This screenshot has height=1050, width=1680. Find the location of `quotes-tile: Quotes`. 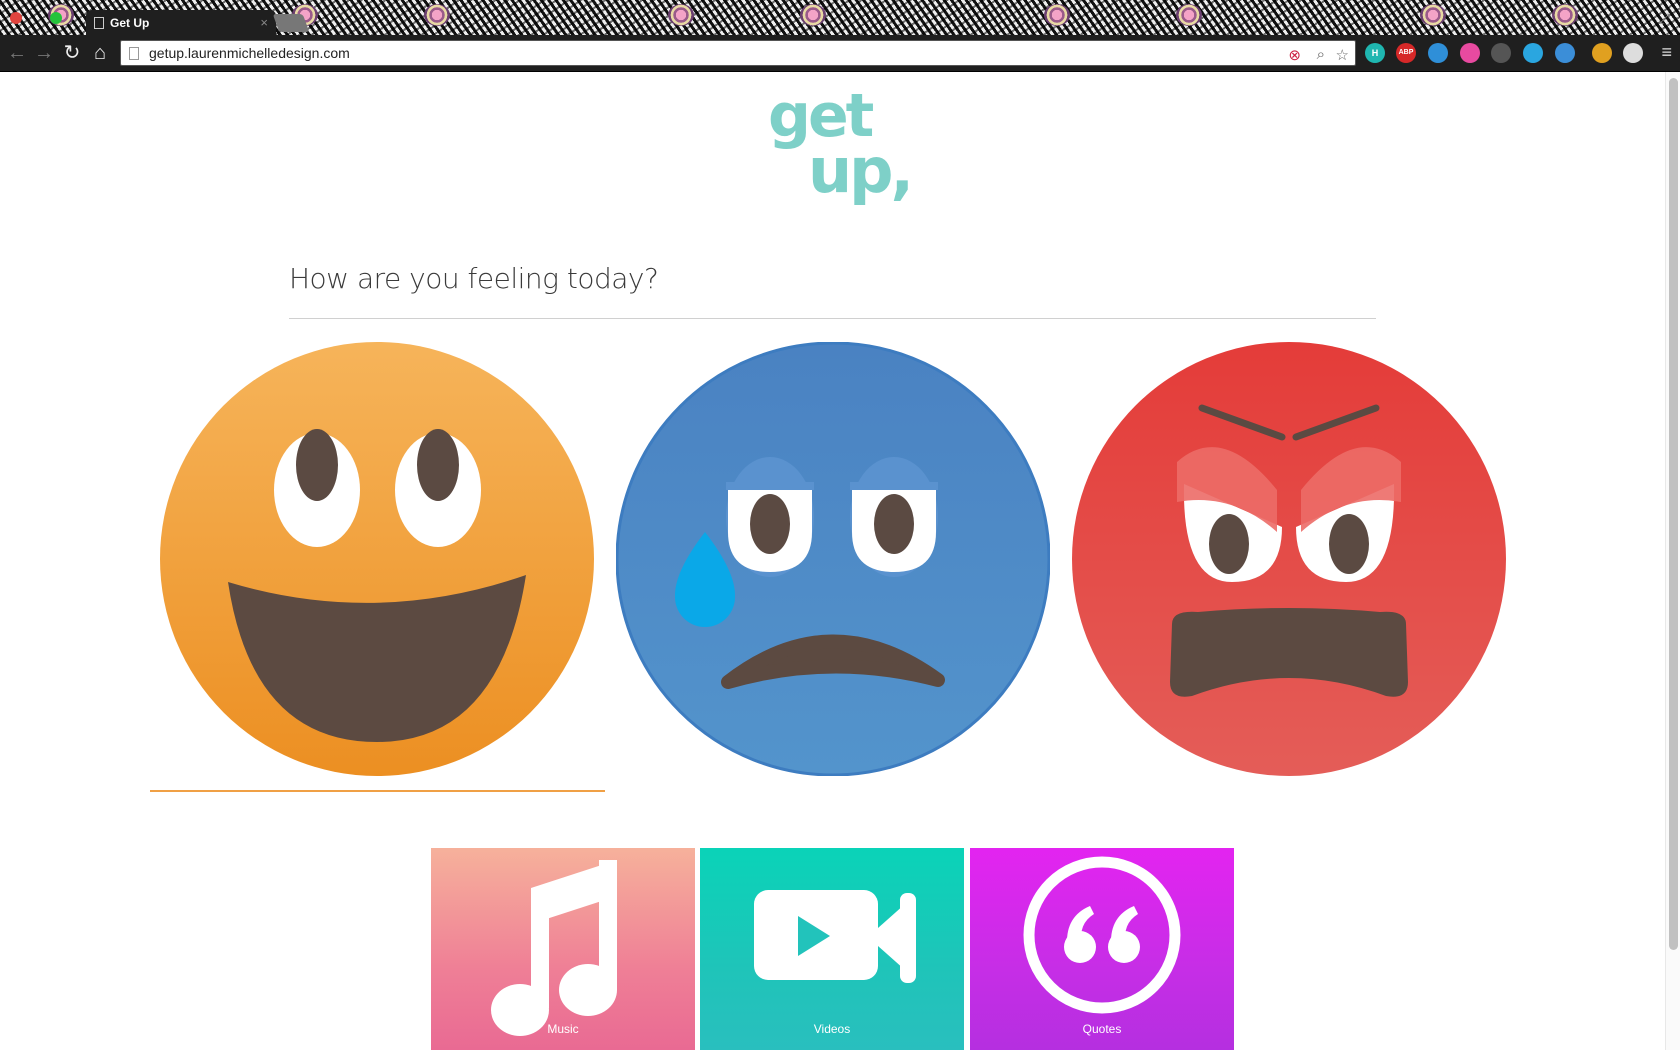

quotes-tile: Quotes is located at coordinates (1102, 949).